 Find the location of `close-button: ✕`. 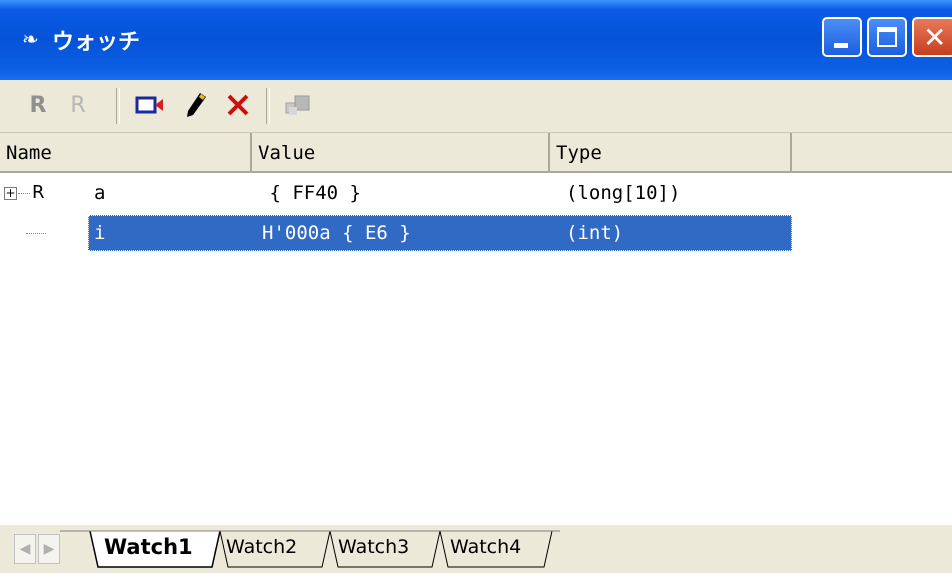

close-button: ✕ is located at coordinates (932, 37).